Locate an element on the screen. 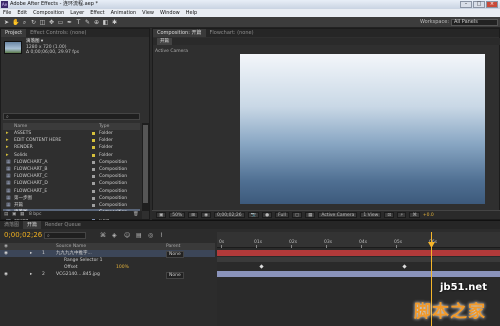 The image size is (500, 326). menu-composition: Composition is located at coordinates (48, 13).